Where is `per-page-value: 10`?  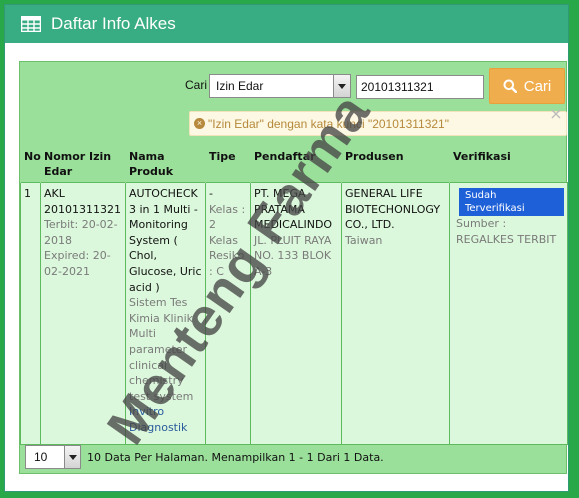 per-page-value: 10 is located at coordinates (41, 457).